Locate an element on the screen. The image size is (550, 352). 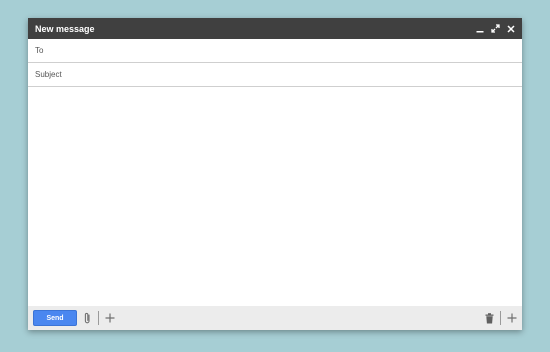
minimize-icon is located at coordinates (480, 29).